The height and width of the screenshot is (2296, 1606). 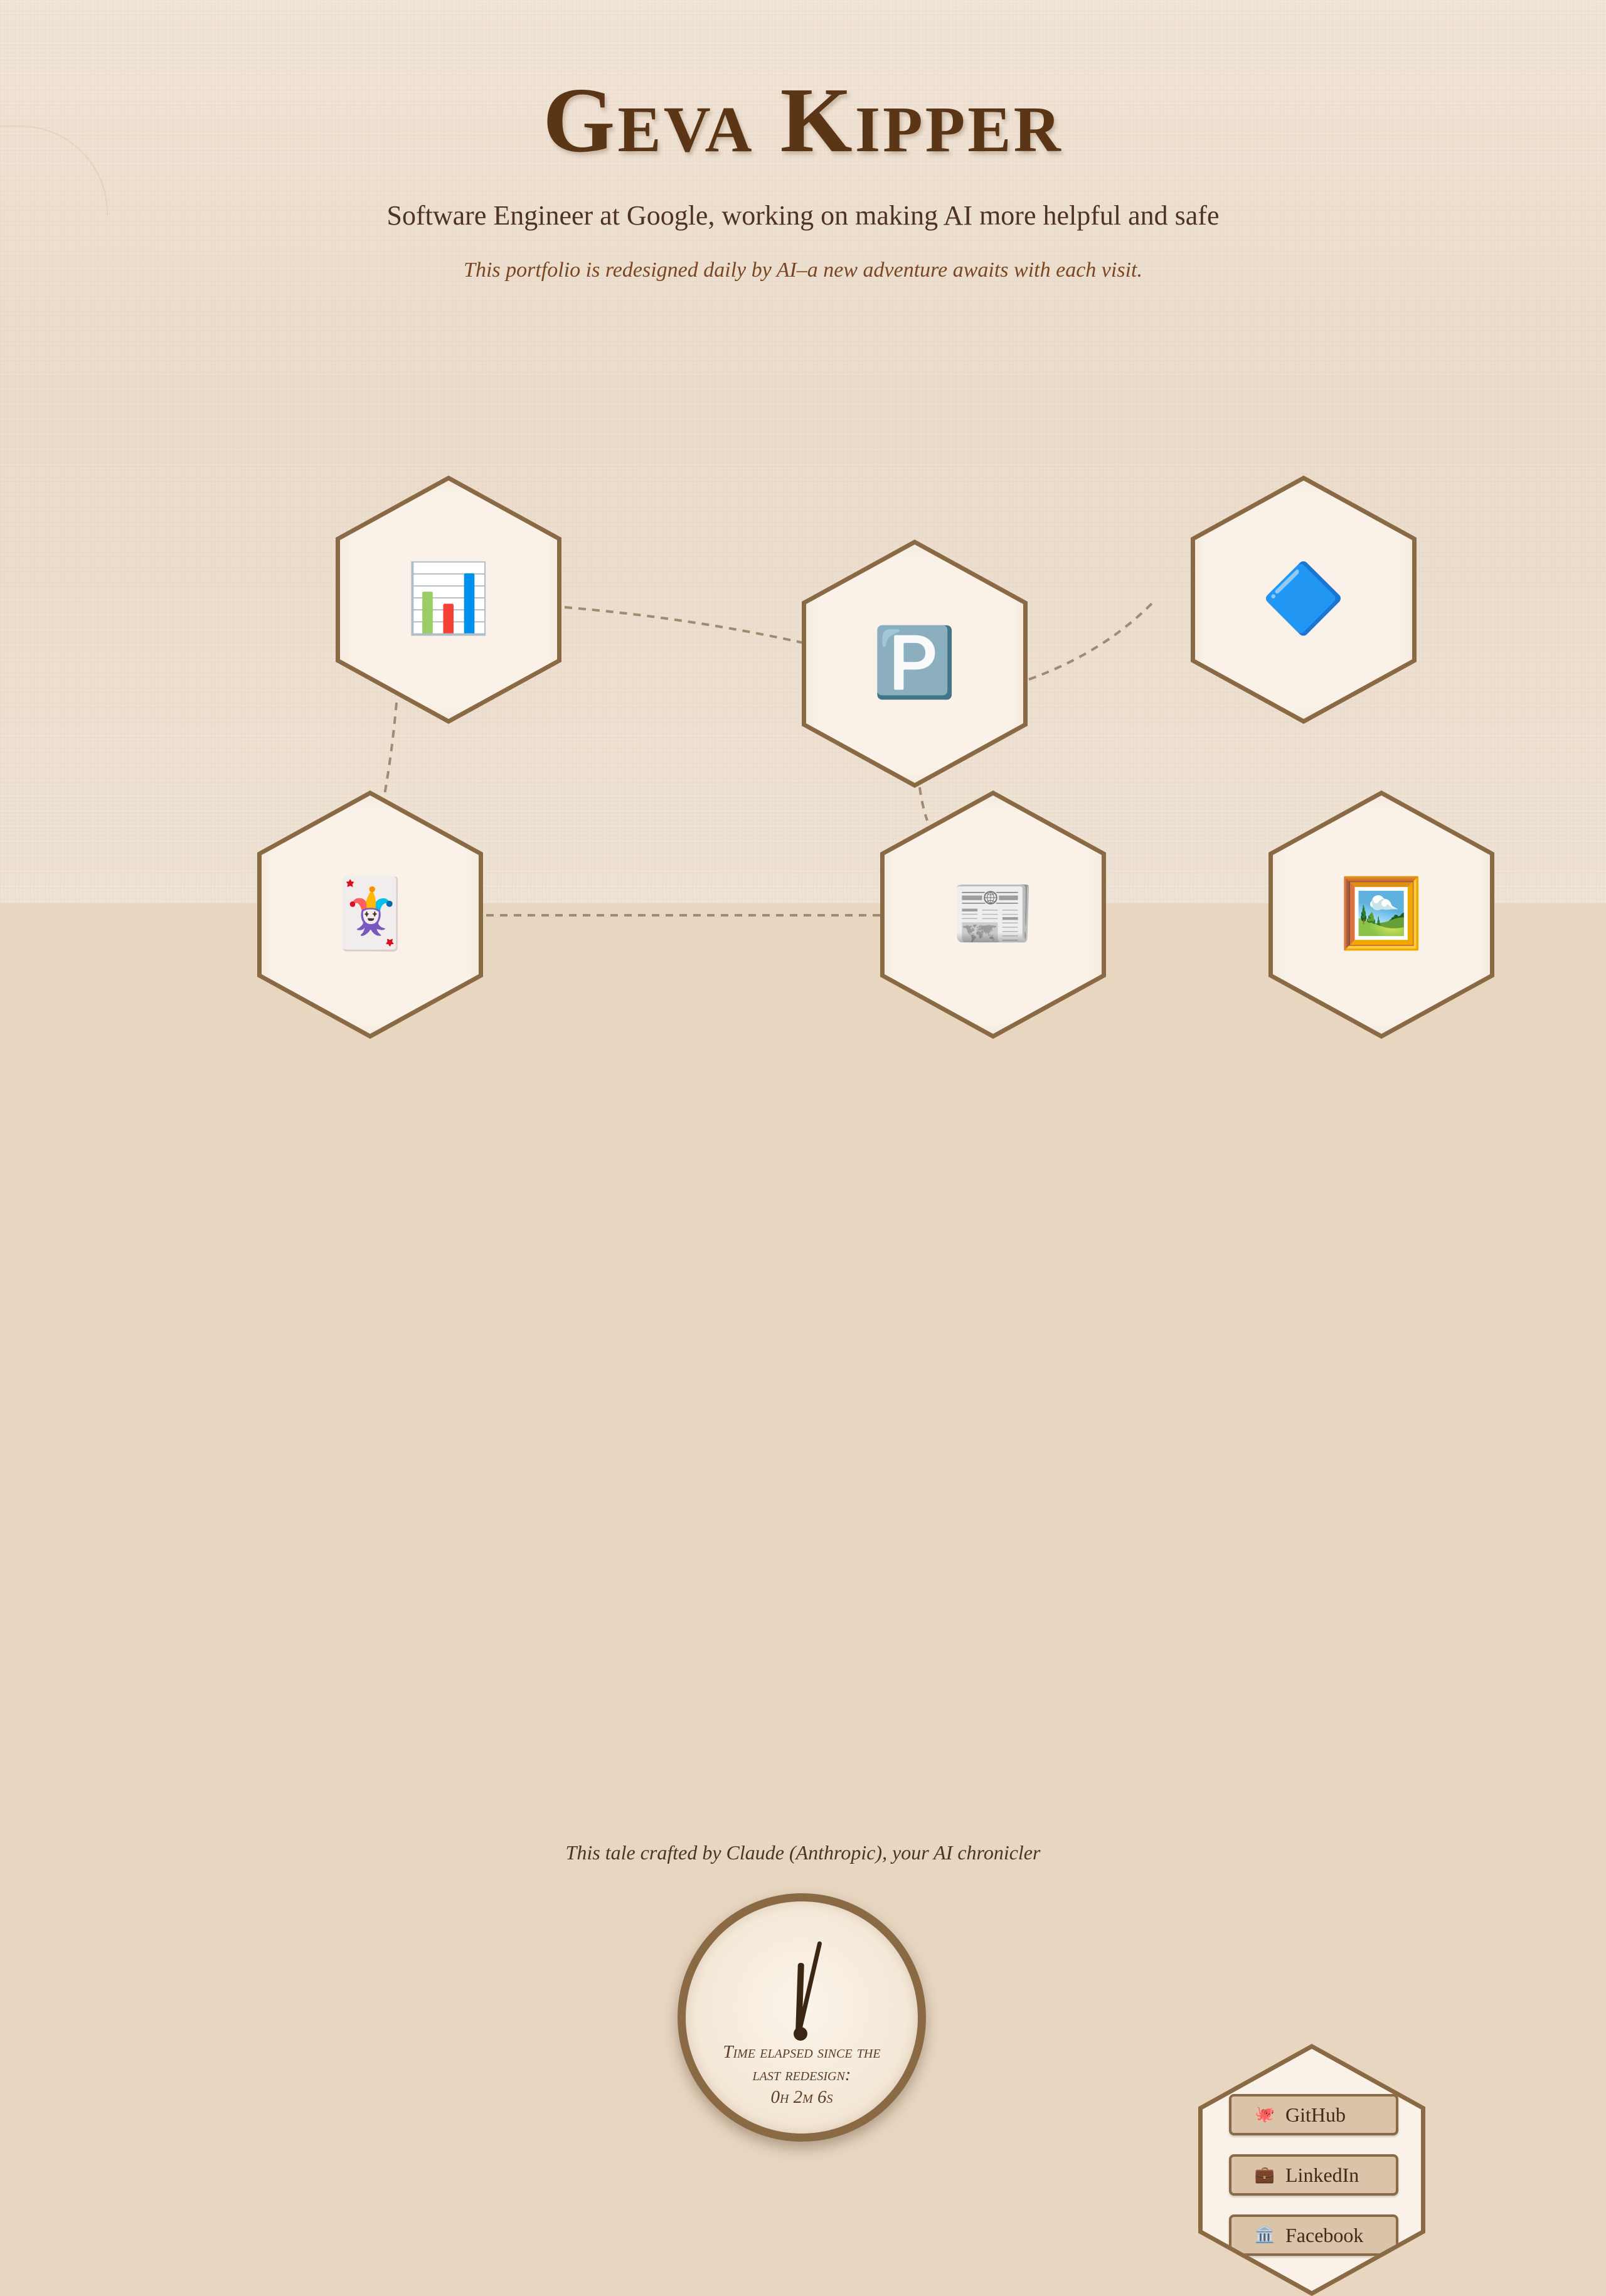 I want to click on project-hex-bar-chart: 📊, so click(x=448, y=600).